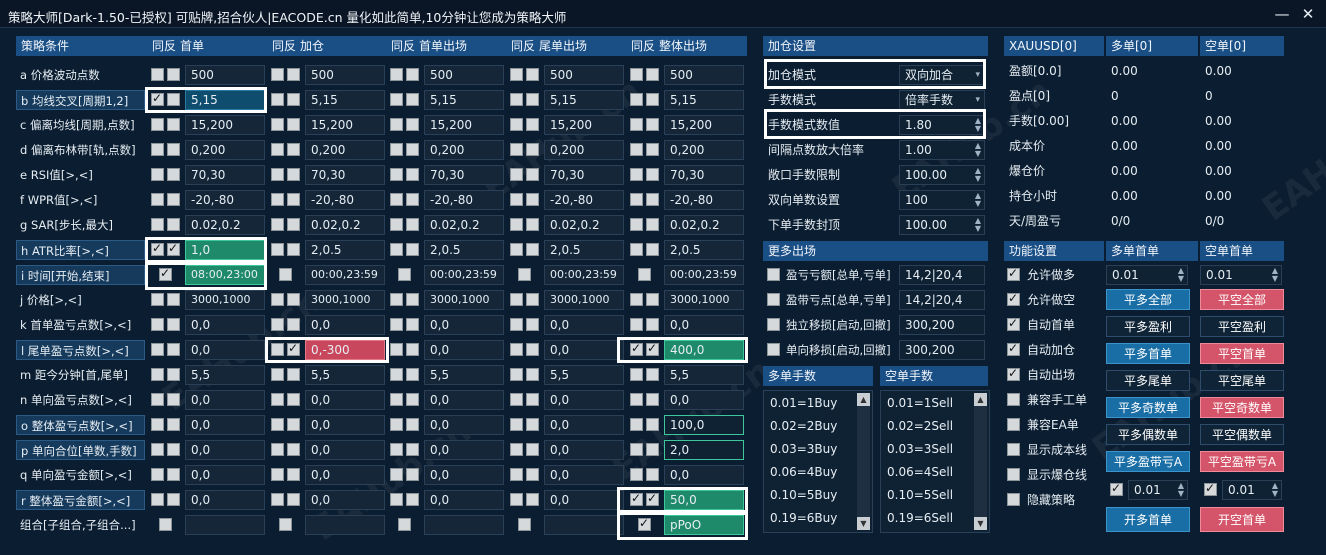 The width and height of the screenshot is (1326, 555). What do you see at coordinates (1148, 407) in the screenshot?
I see `close-buy-button: 平多奇数单` at bounding box center [1148, 407].